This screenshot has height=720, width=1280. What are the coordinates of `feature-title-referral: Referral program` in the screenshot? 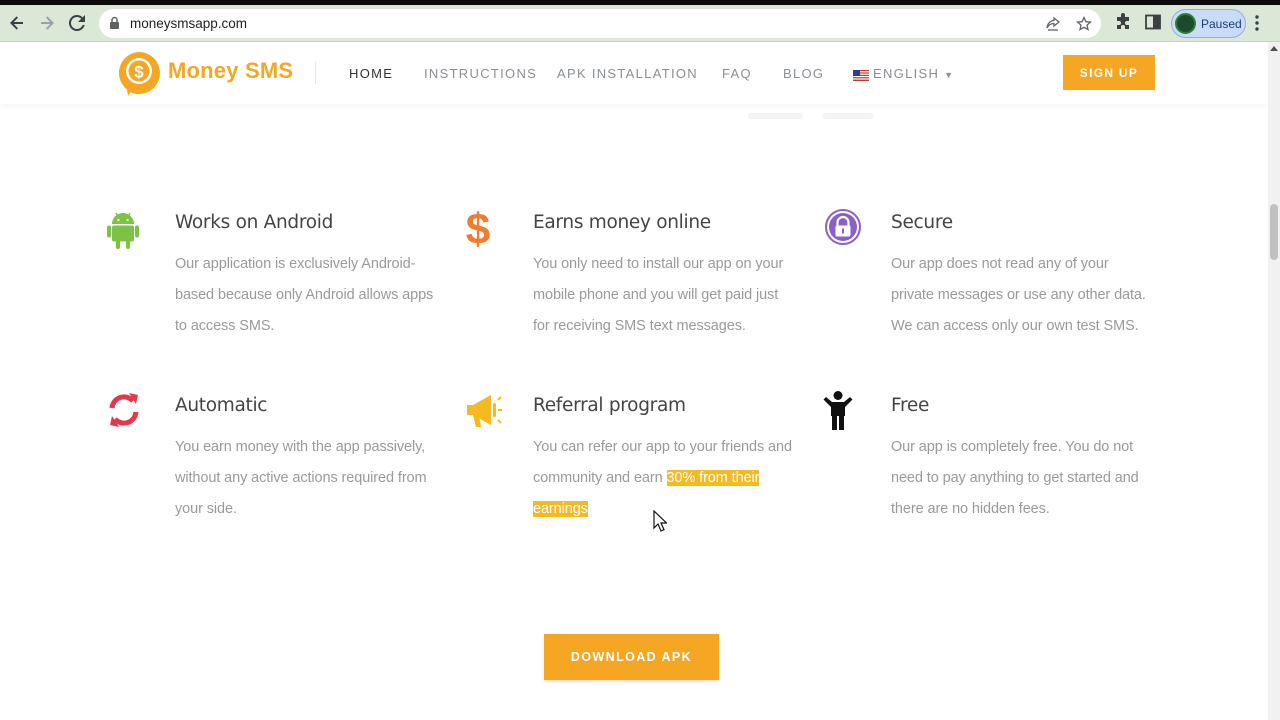 It's located at (609, 405).